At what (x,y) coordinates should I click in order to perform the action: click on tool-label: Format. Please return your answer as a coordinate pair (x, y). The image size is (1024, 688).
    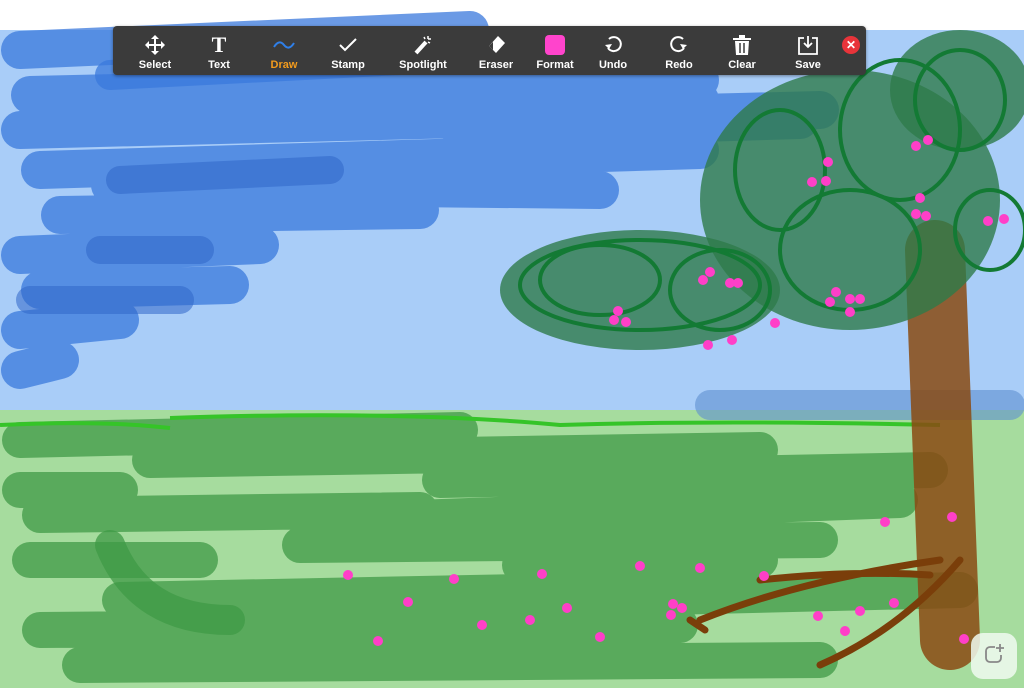
    Looking at the image, I should click on (555, 65).